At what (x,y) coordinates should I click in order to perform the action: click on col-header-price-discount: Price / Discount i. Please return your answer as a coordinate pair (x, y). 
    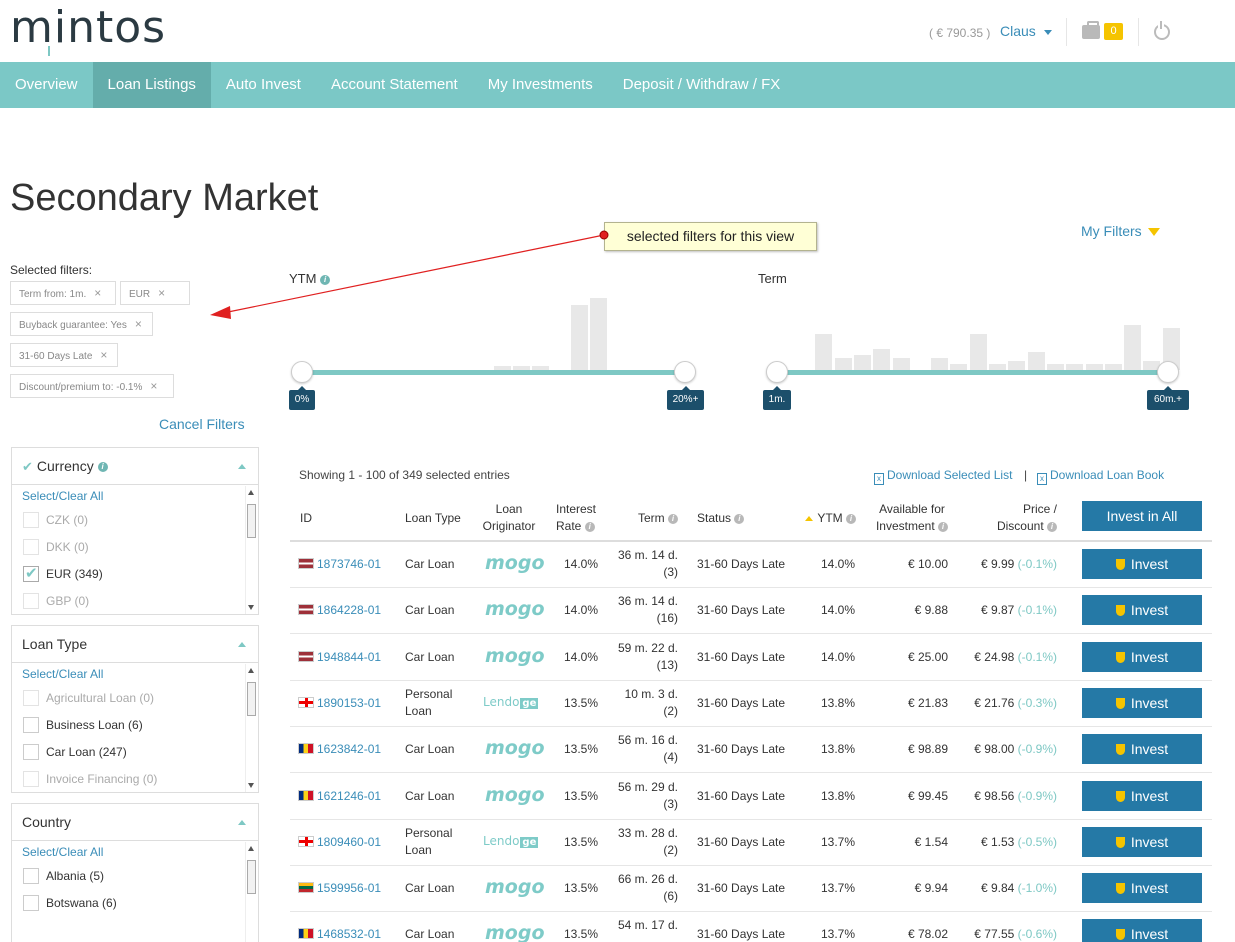
    Looking at the image, I should click on (1013, 518).